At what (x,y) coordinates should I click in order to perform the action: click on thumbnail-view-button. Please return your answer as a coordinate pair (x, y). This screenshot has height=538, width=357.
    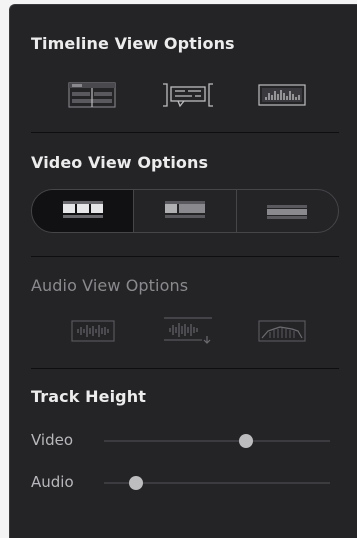
    Looking at the image, I should click on (184, 211).